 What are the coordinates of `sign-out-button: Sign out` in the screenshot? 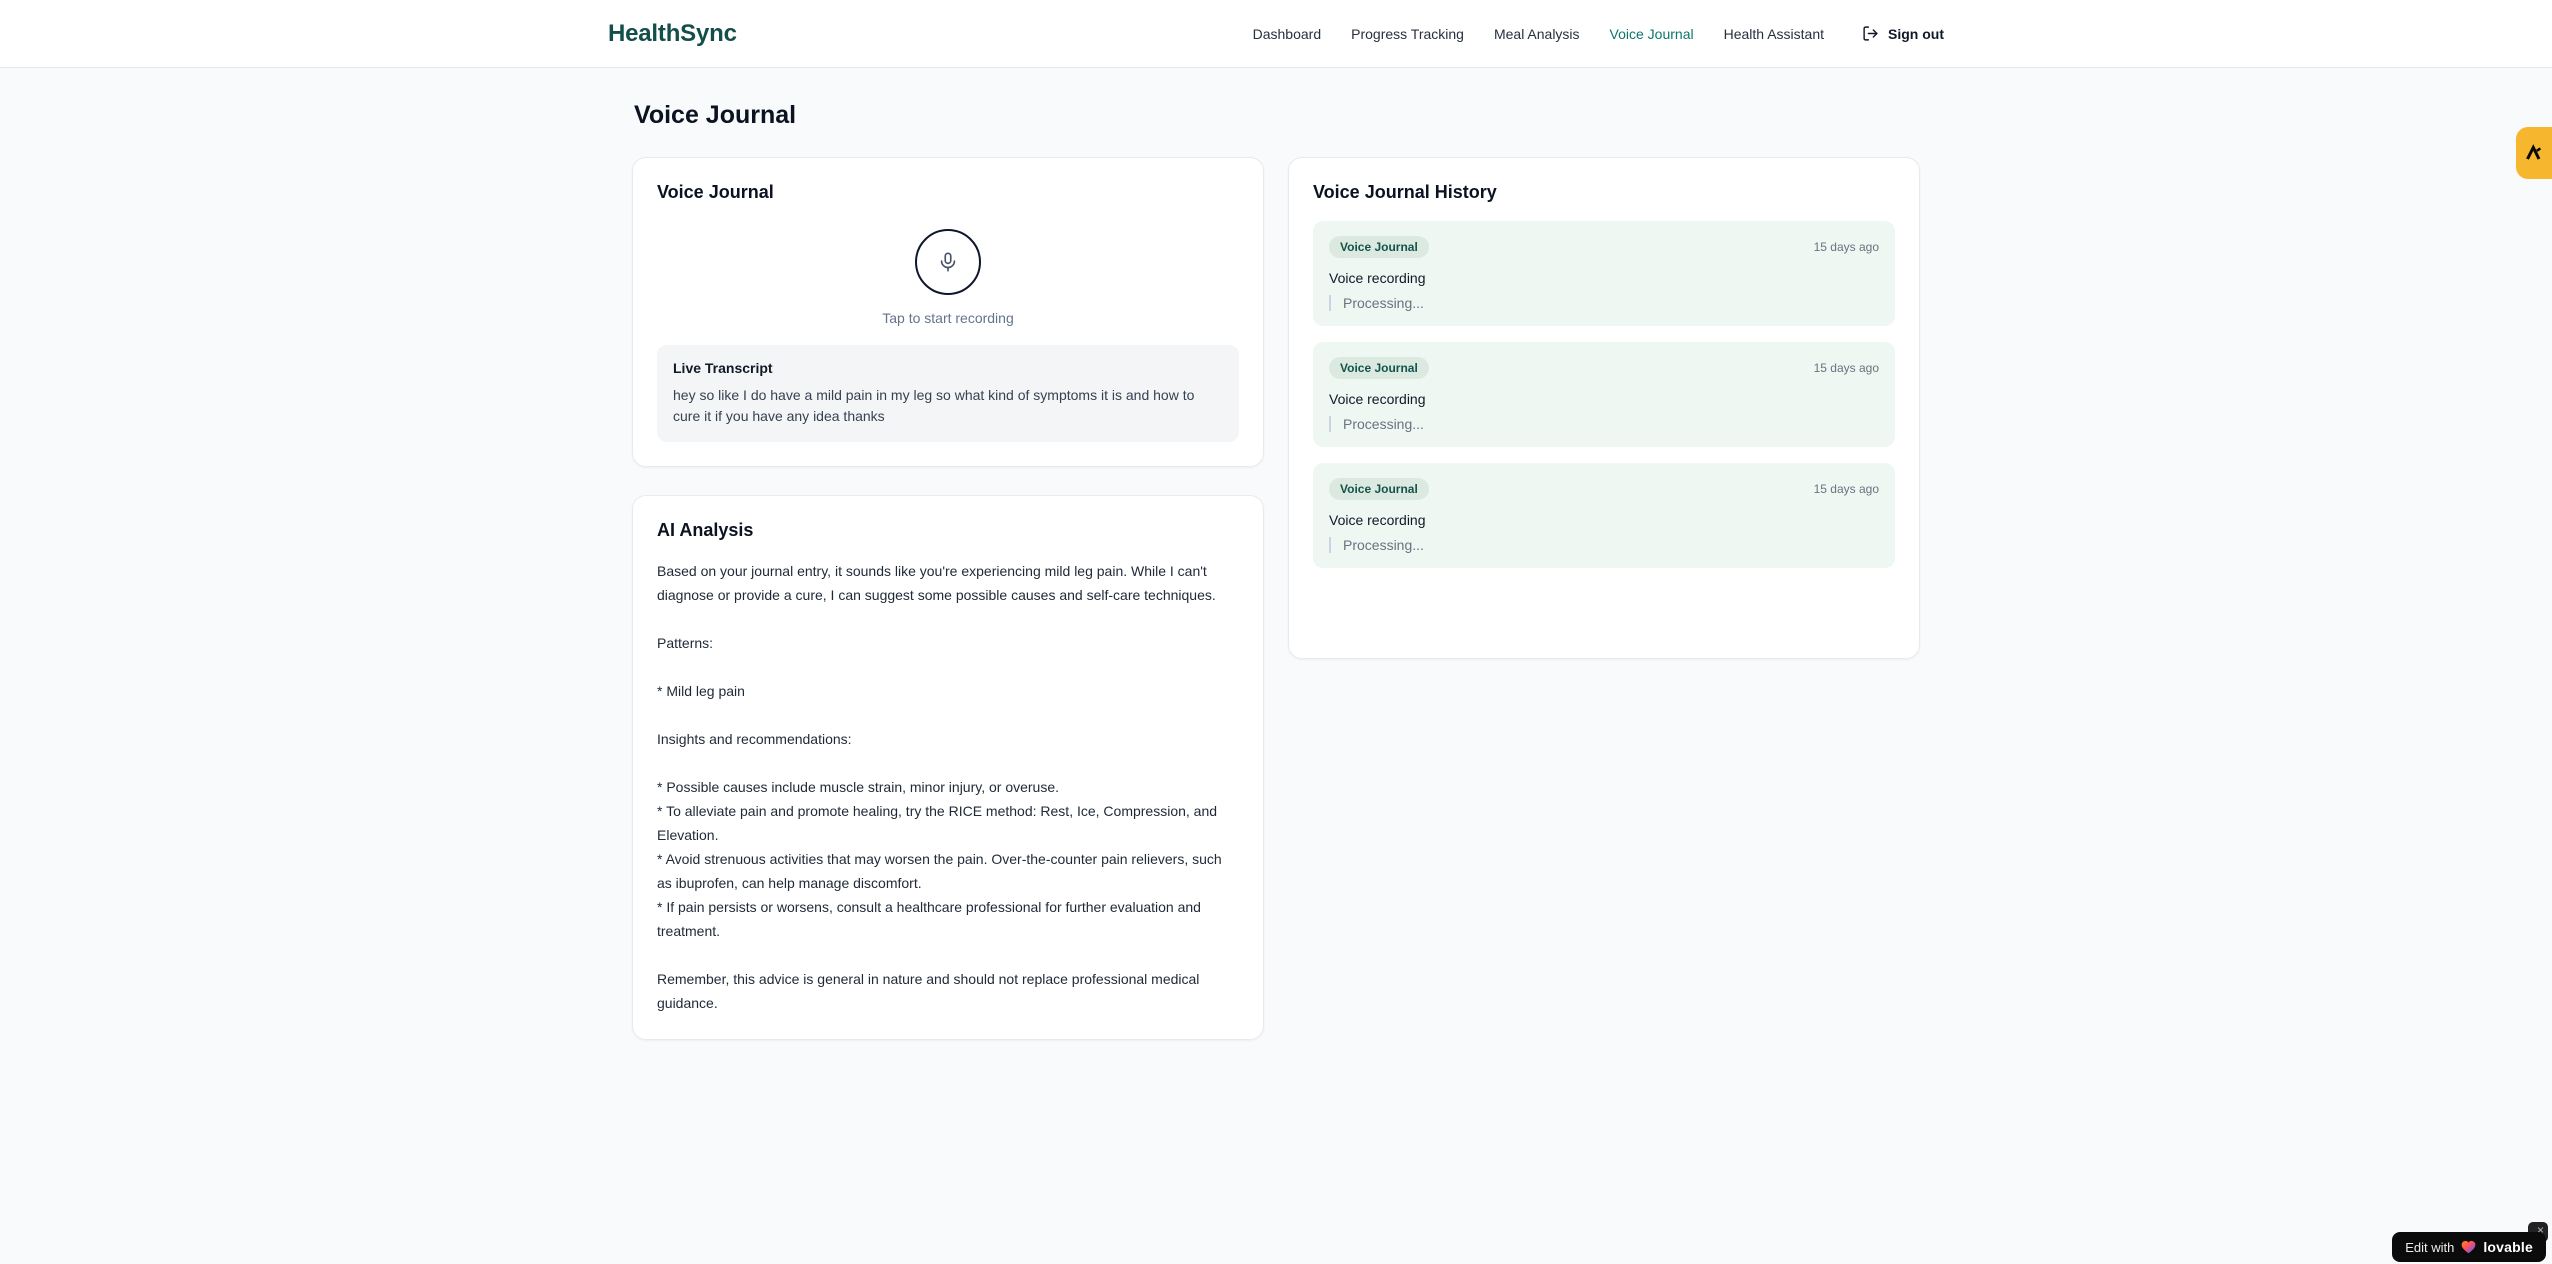 It's located at (1903, 33).